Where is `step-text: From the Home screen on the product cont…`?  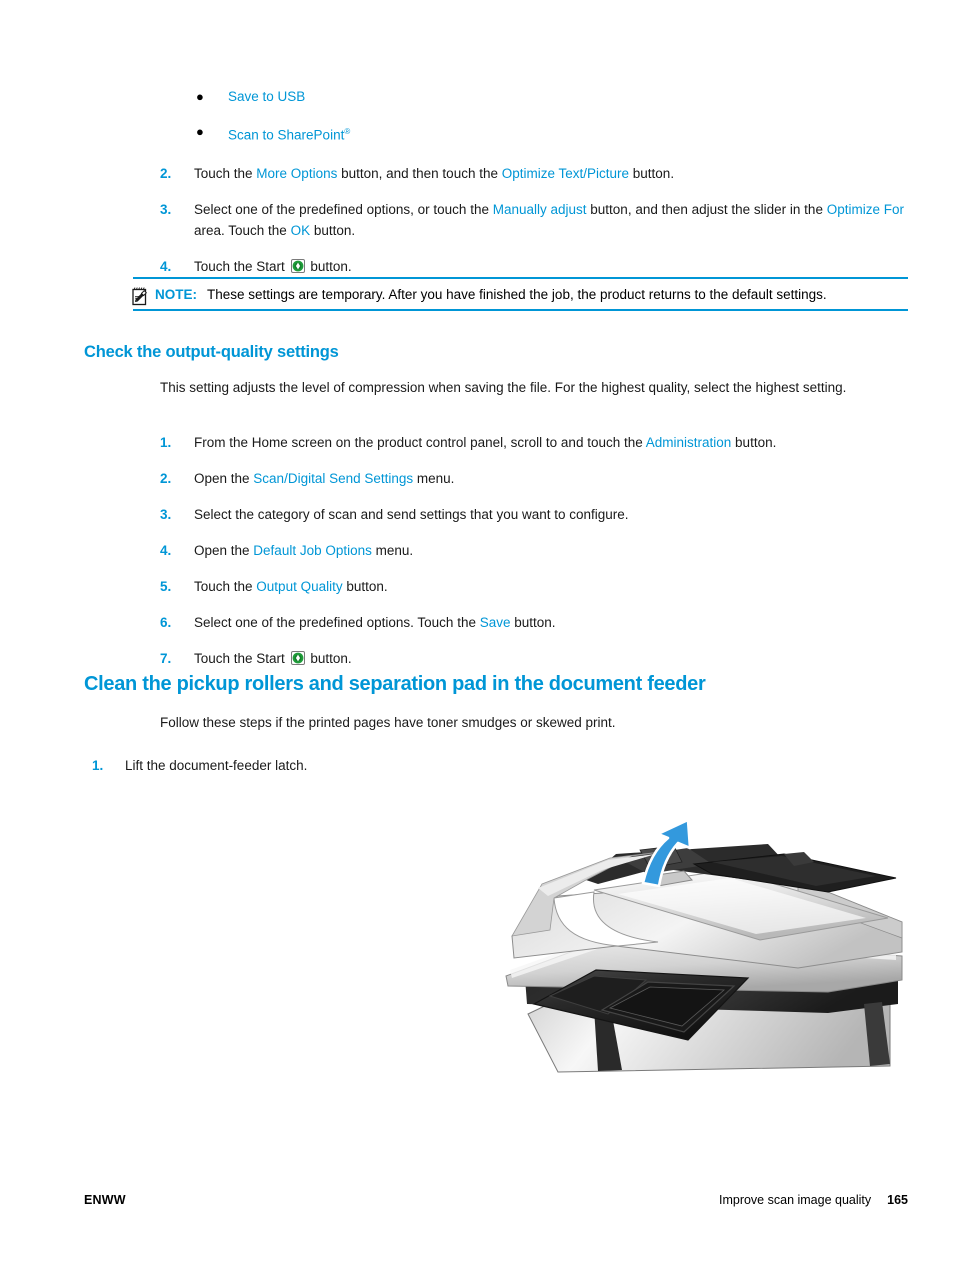
step-text: From the Home screen on the product cont… is located at coordinates (420, 442).